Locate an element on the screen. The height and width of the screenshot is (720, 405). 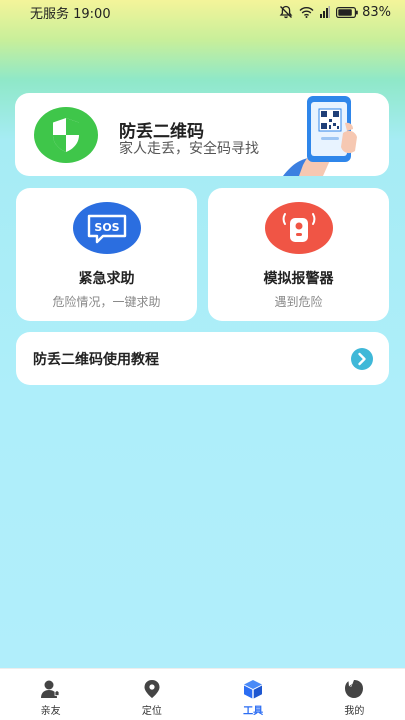
signal-icon is located at coordinates (325, 12).